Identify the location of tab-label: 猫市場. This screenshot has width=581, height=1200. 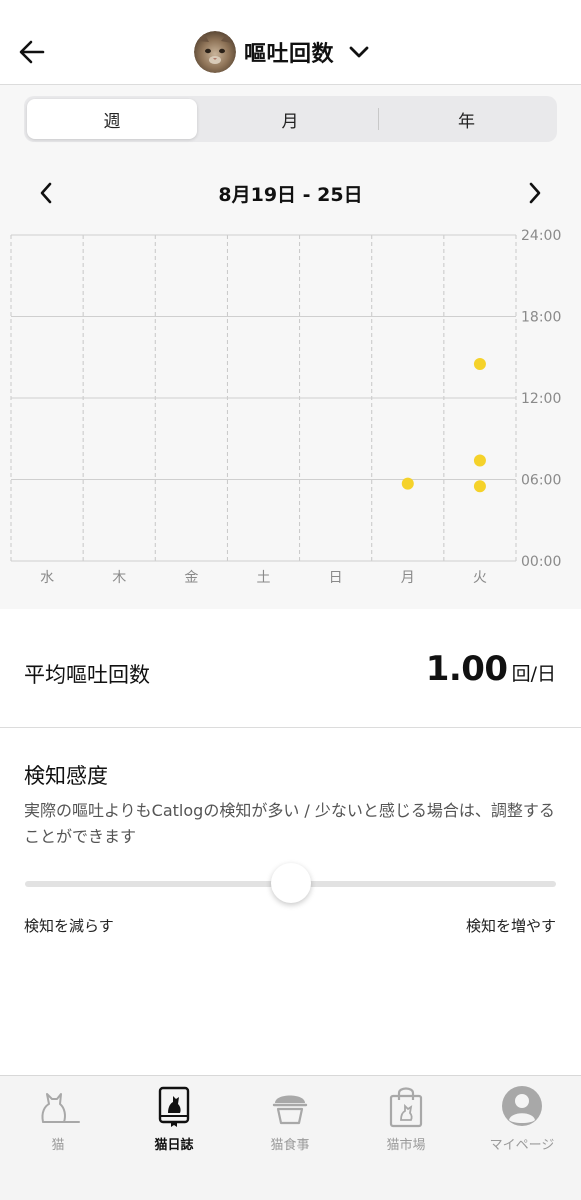
(406, 1145).